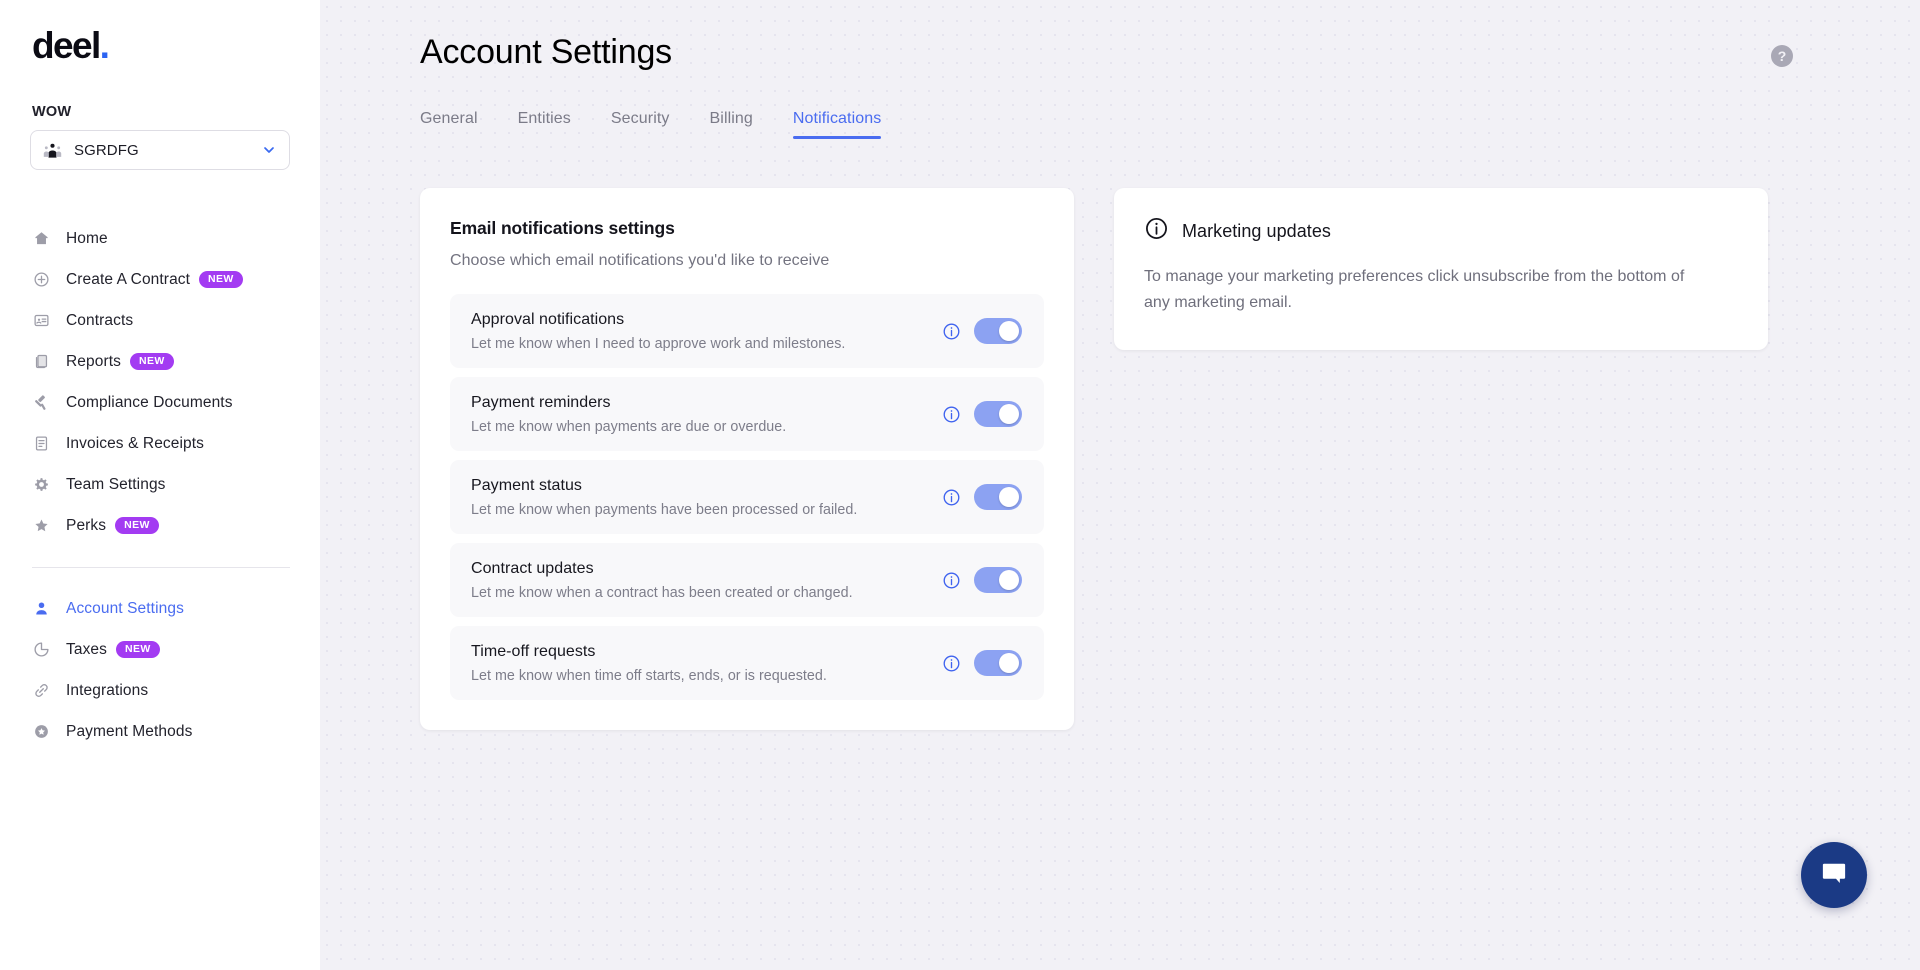  I want to click on home-icon, so click(41, 239).